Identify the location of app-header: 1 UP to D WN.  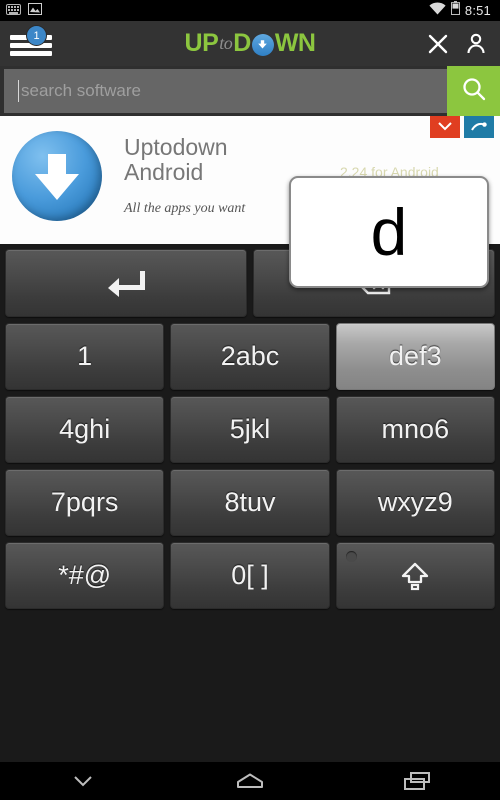
(250, 43).